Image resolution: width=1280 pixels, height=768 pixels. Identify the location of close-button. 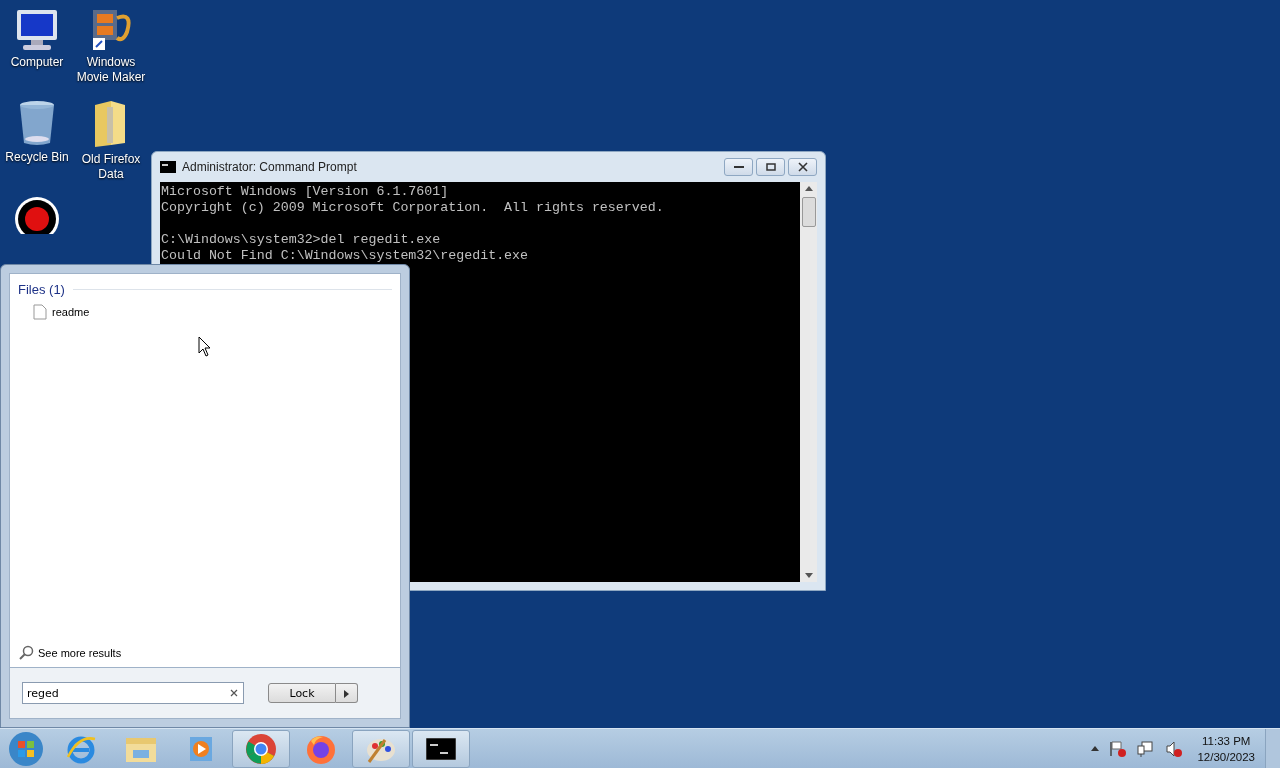
(802, 167).